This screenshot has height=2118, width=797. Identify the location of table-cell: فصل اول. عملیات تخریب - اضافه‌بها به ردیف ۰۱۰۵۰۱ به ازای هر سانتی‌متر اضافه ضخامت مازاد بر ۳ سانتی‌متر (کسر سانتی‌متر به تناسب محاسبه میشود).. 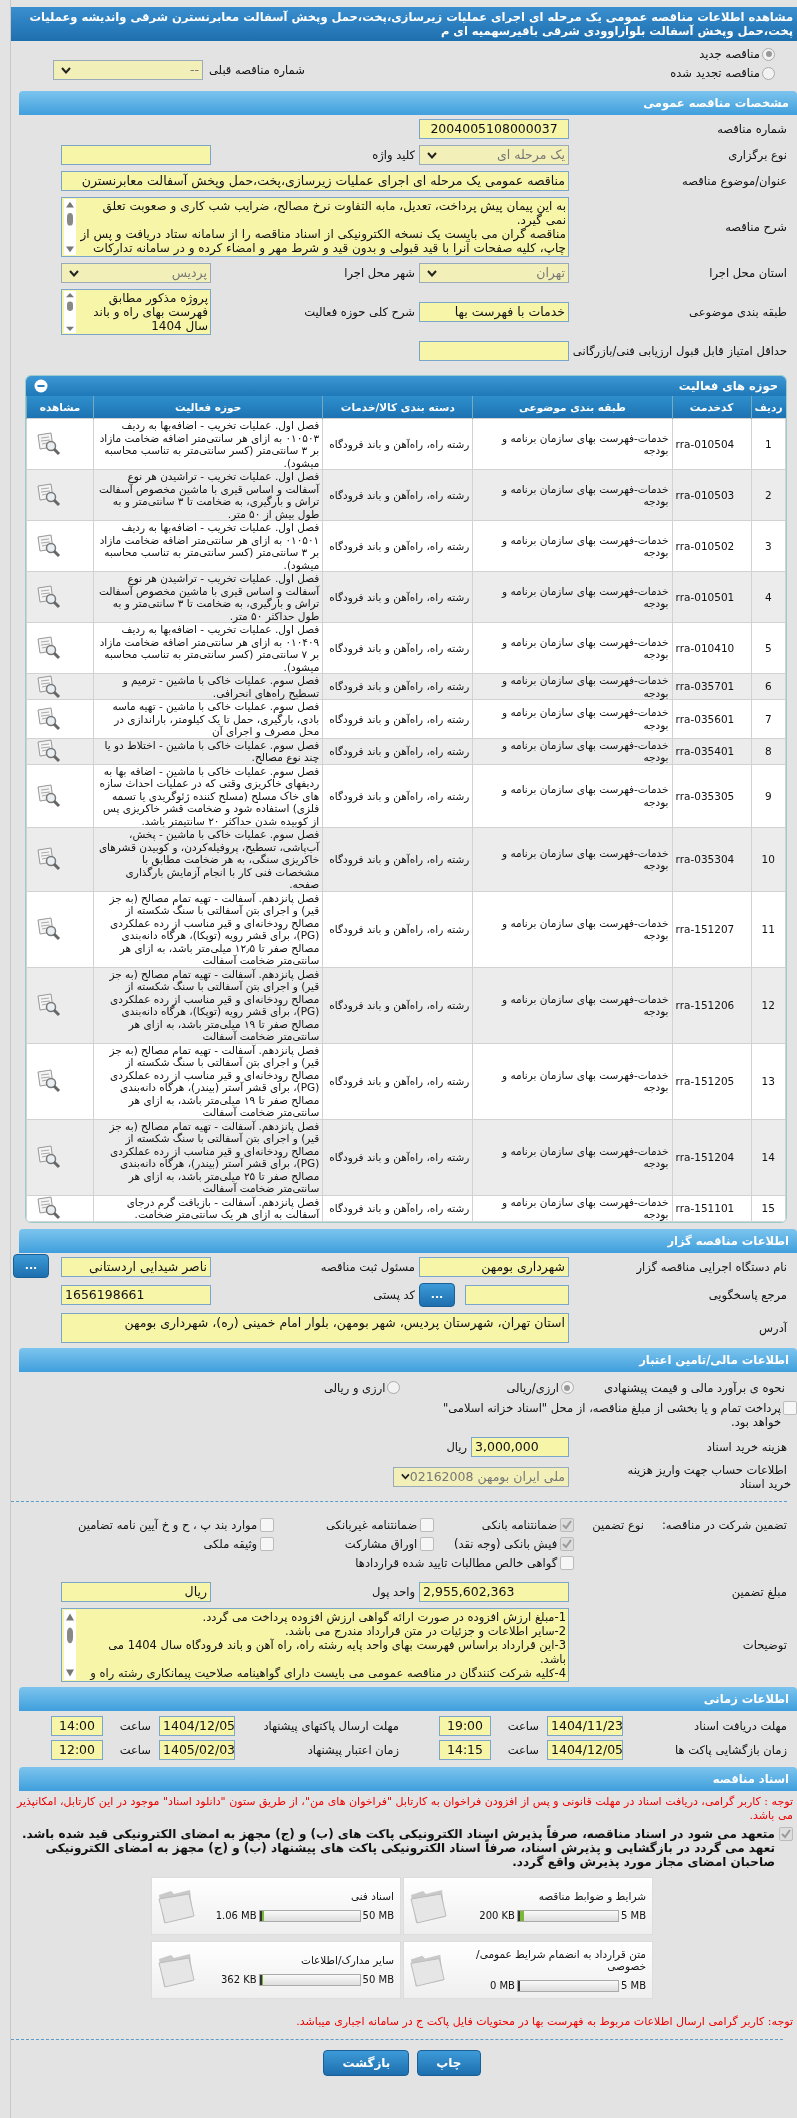
(208, 546).